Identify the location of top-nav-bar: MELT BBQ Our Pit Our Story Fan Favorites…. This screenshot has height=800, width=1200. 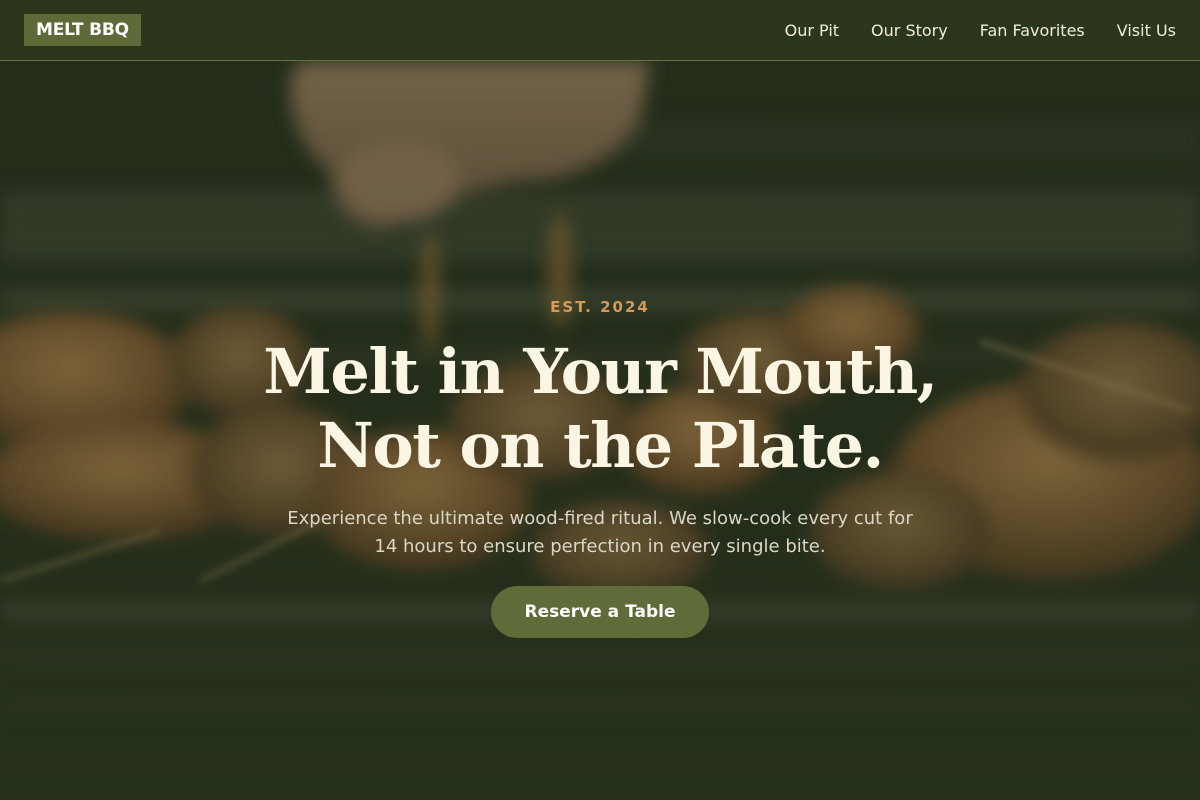
(600, 30).